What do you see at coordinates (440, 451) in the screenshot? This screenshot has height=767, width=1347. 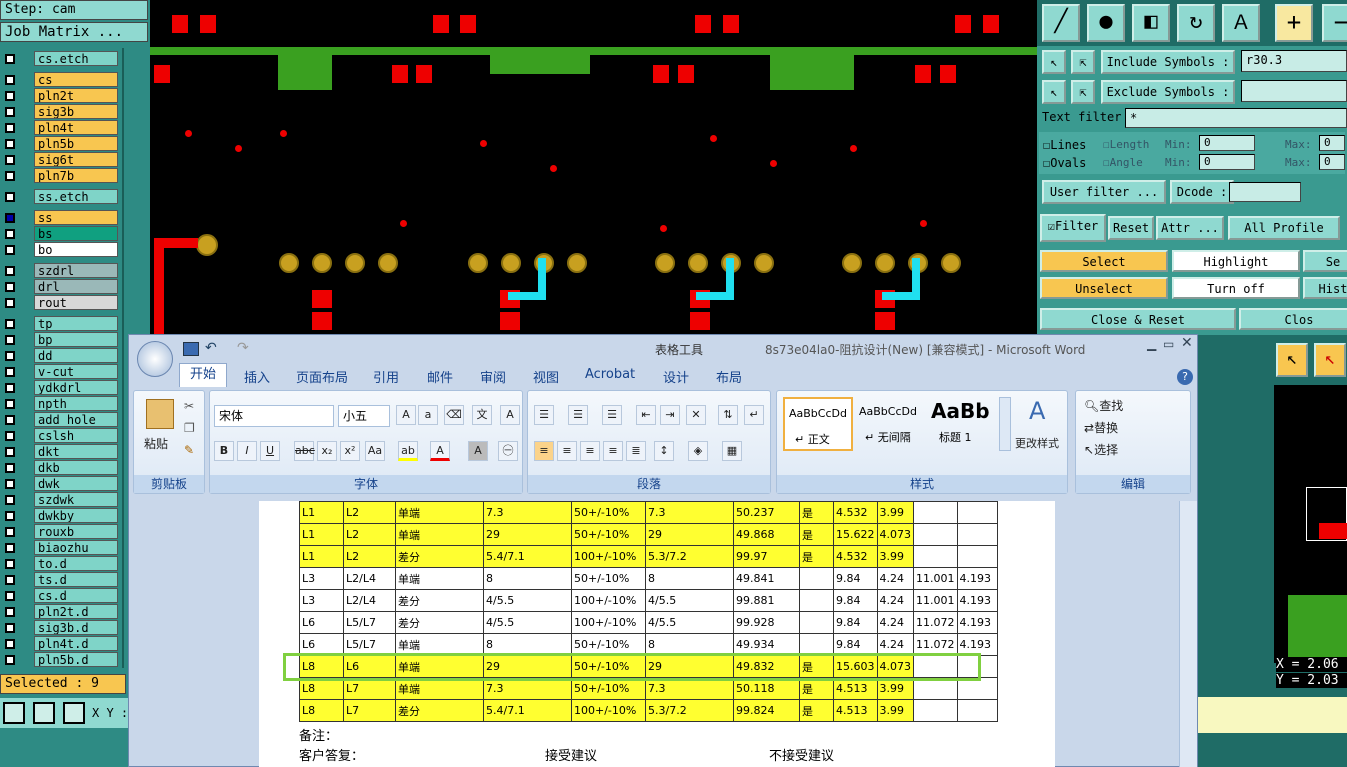 I see `font-color-icon: A` at bounding box center [440, 451].